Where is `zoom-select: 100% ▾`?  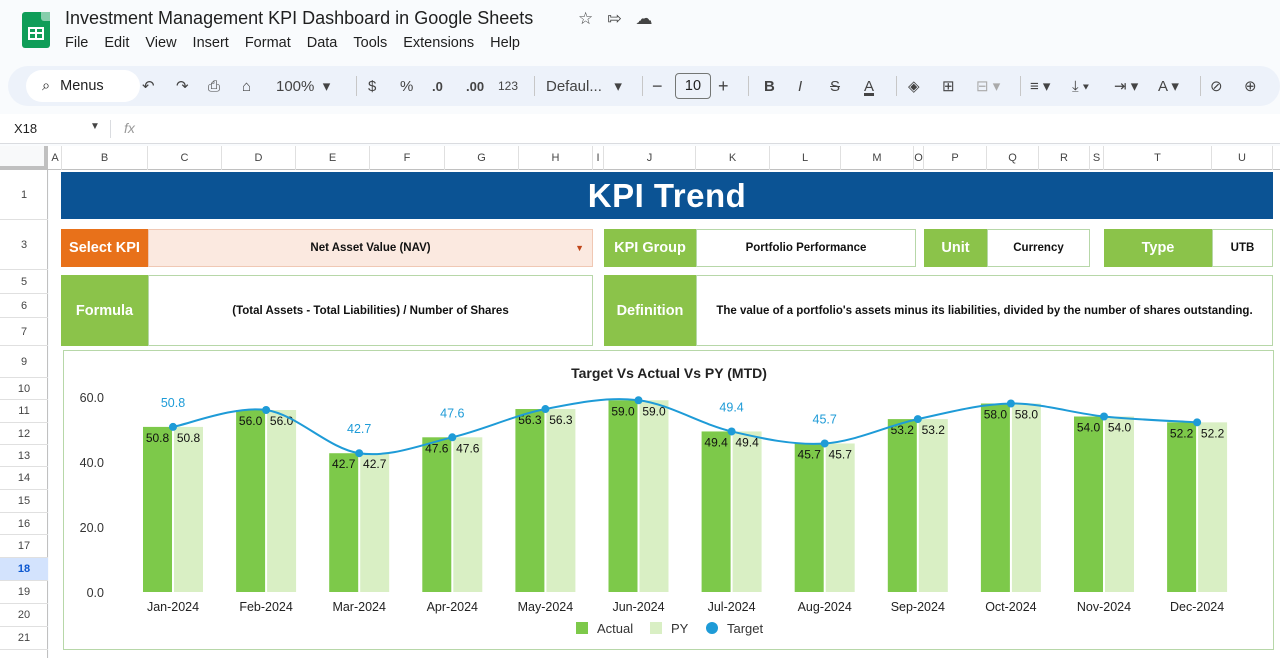
zoom-select: 100% ▾ is located at coordinates (303, 86).